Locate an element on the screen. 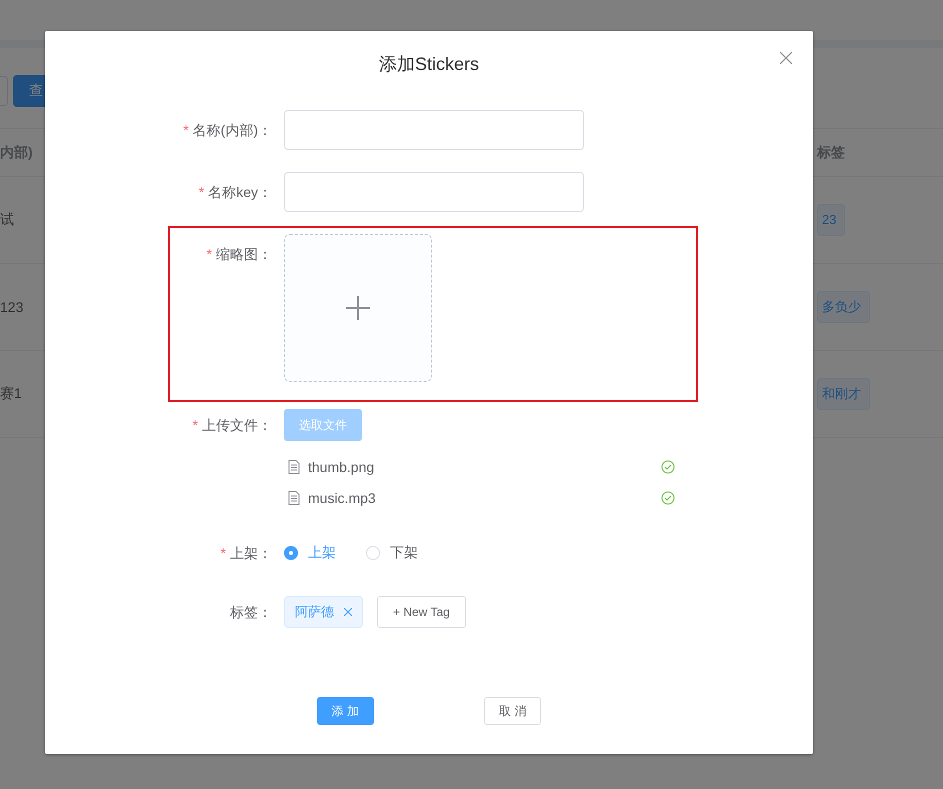 This screenshot has width=943, height=789. tag-label: 阿萨德 is located at coordinates (314, 612).